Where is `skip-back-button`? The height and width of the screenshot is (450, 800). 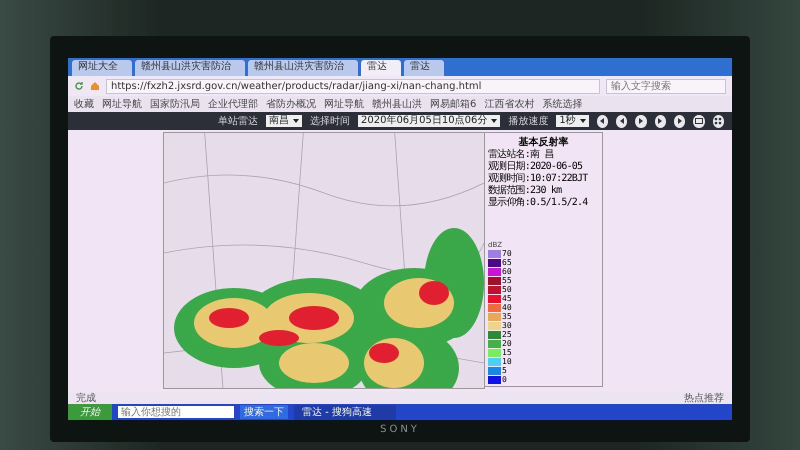
skip-back-button is located at coordinates (602, 121).